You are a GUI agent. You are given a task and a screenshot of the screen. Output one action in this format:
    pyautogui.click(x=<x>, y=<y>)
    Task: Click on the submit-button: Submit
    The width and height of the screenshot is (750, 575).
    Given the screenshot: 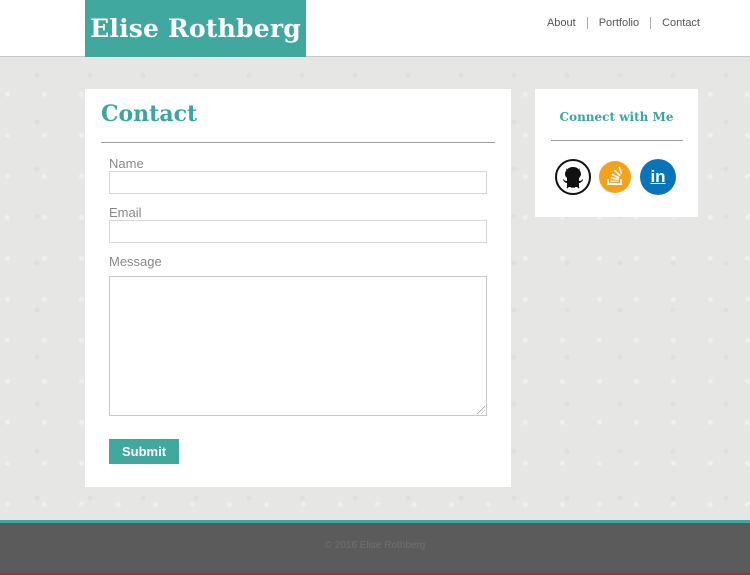 What is the action you would take?
    pyautogui.click(x=144, y=451)
    